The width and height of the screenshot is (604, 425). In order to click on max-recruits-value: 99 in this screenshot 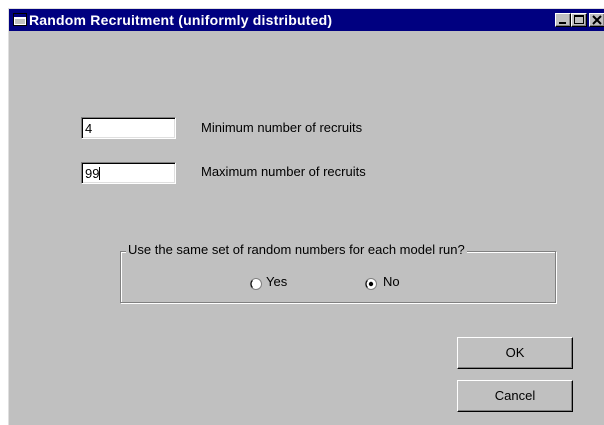, I will do `click(92, 173)`.